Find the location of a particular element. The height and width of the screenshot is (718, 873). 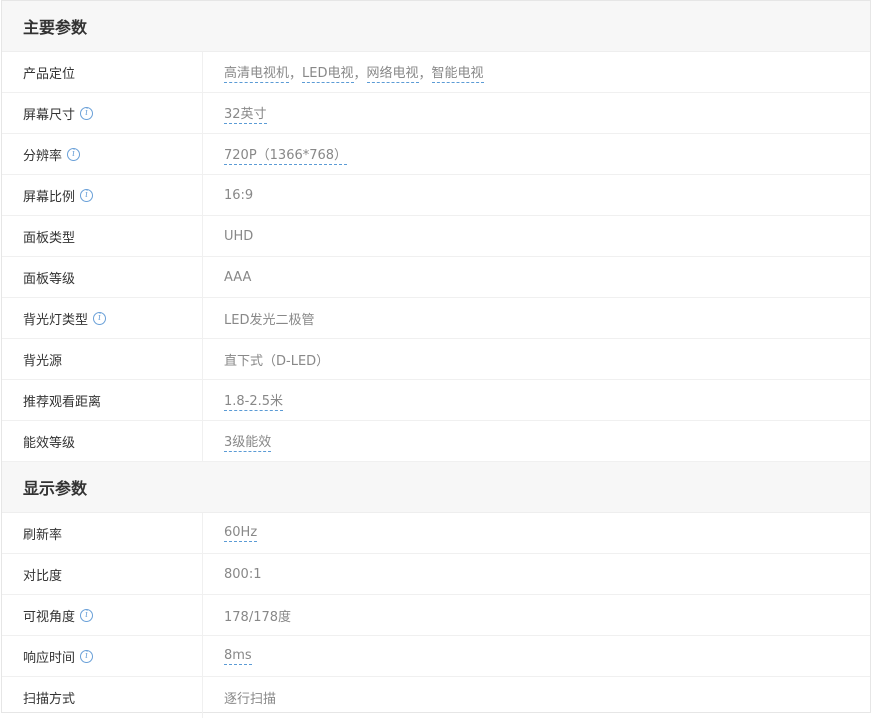

spec-key-label: 对比度 is located at coordinates (43, 576).